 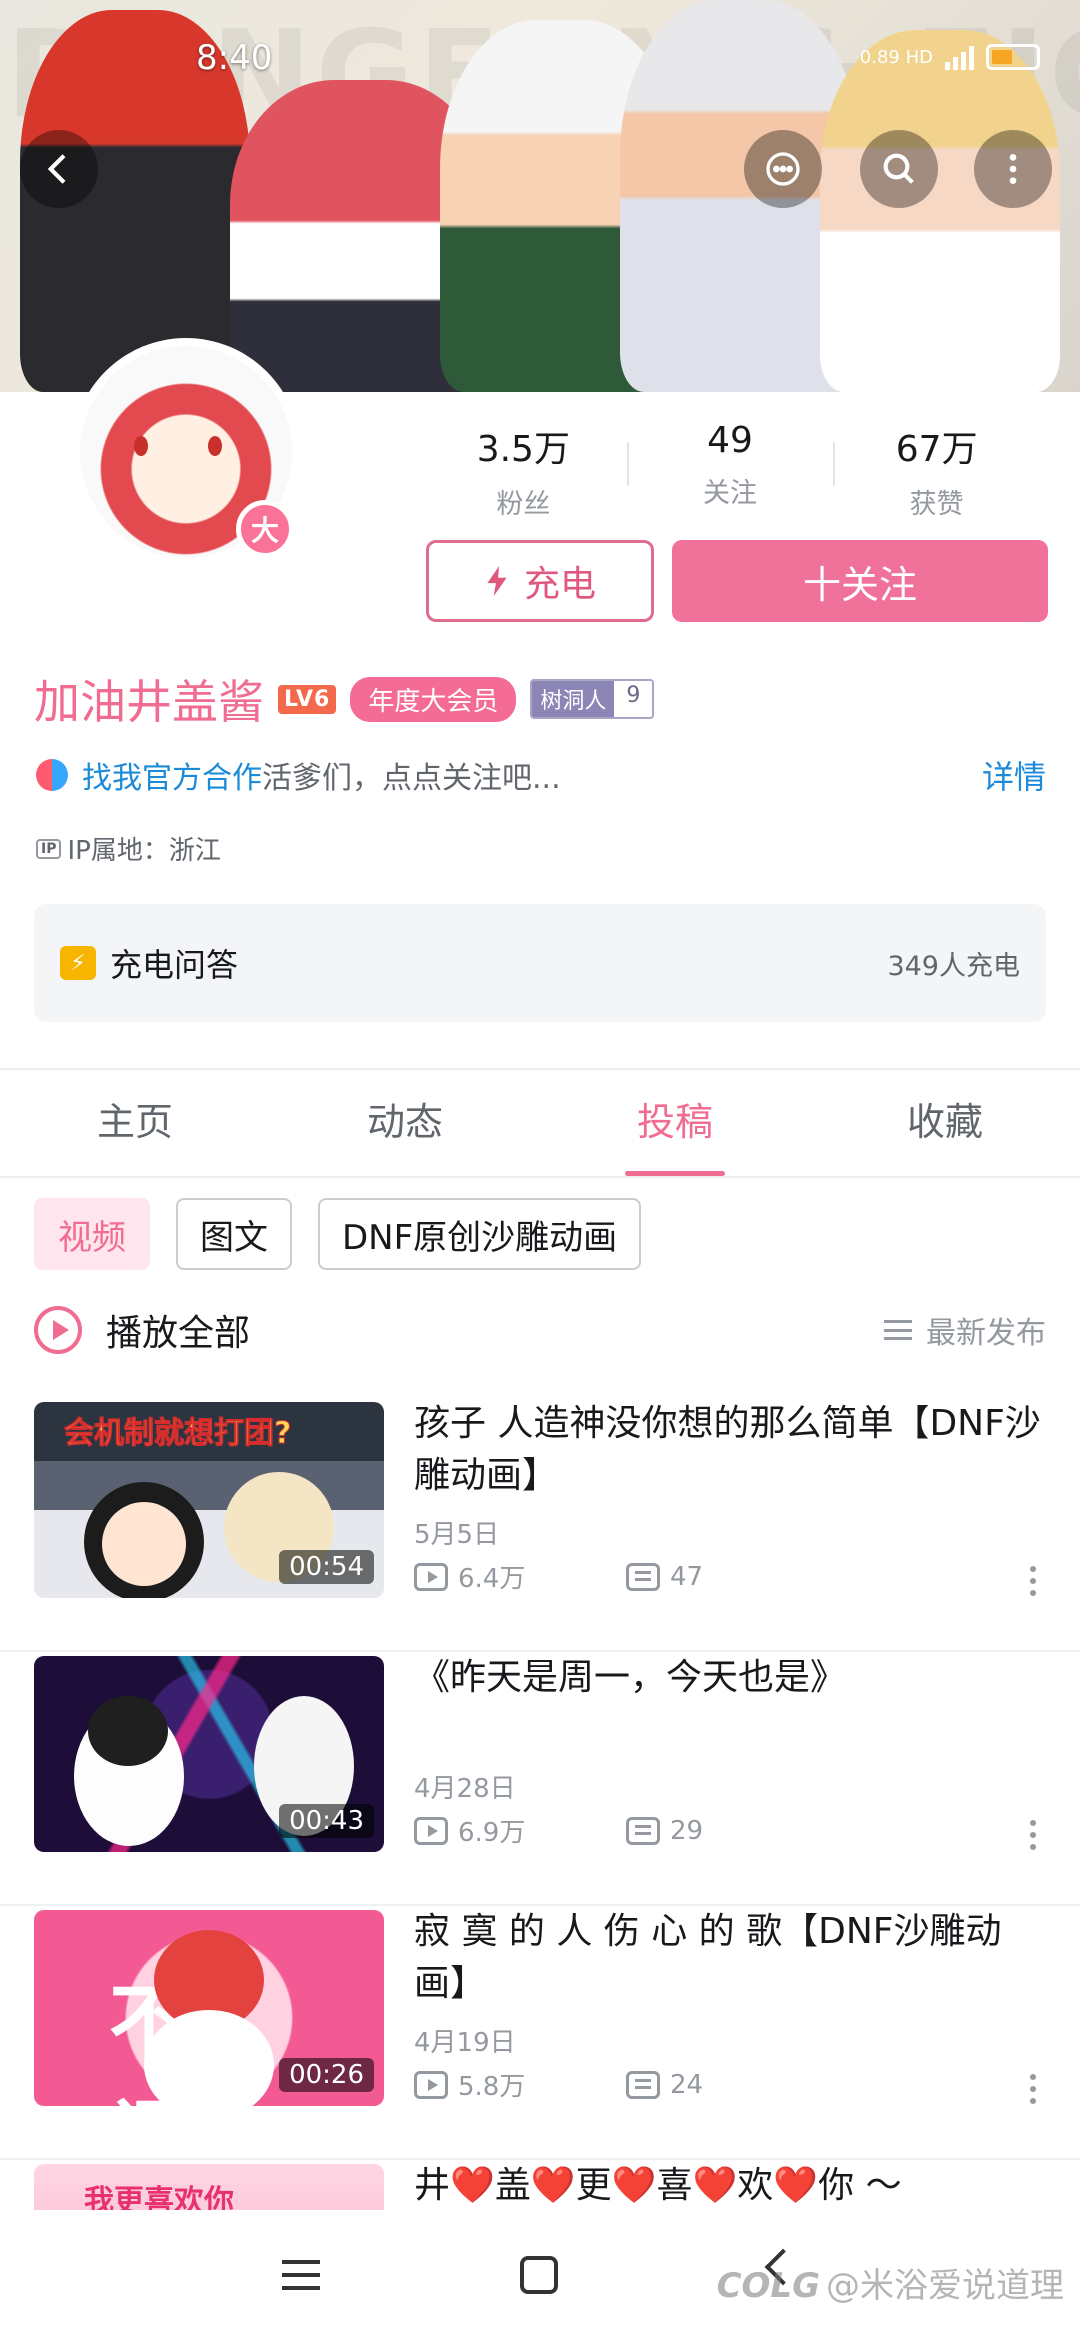 What do you see at coordinates (1014, 775) in the screenshot?
I see `details-link: 详情` at bounding box center [1014, 775].